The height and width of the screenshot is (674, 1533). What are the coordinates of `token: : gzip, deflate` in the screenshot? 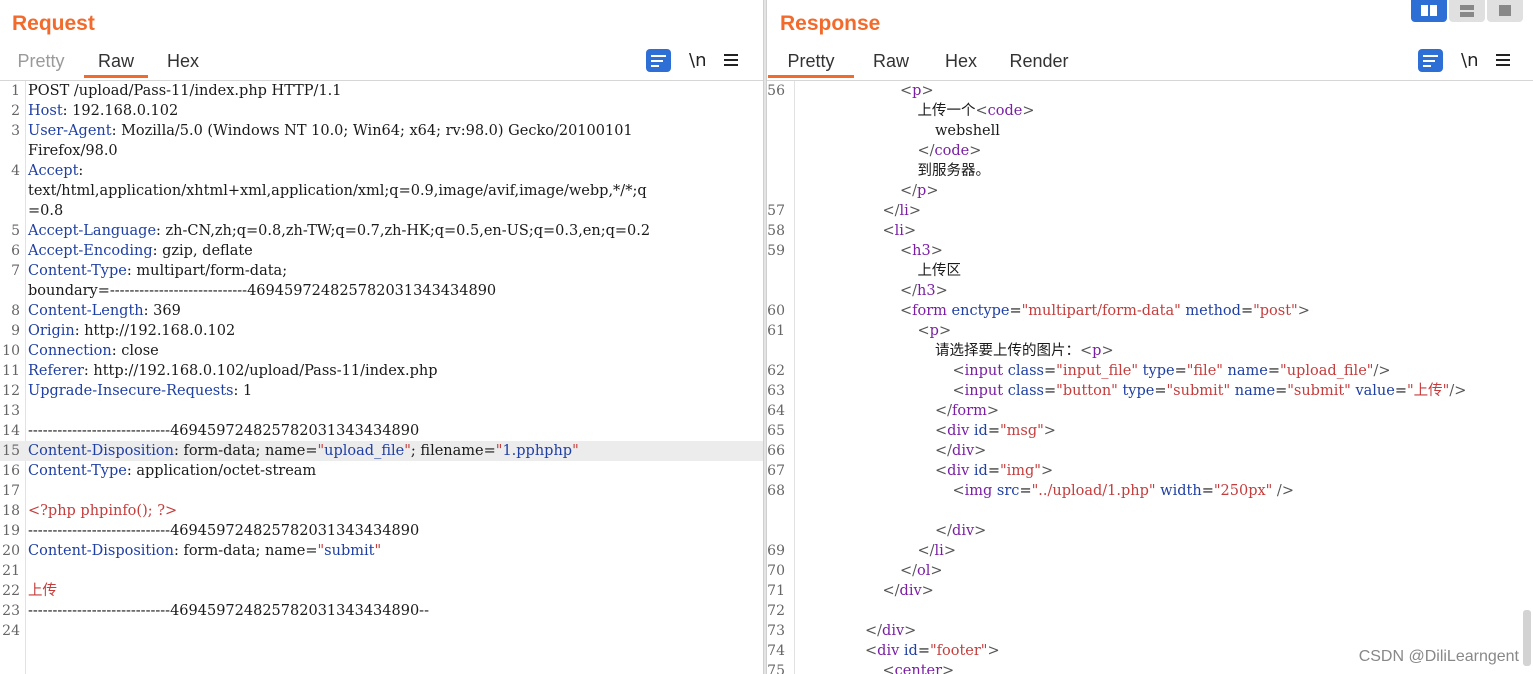 It's located at (202, 251).